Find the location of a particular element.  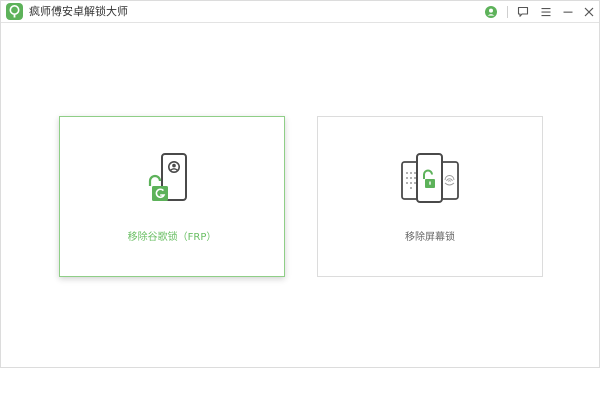

user-account-button is located at coordinates (491, 12).